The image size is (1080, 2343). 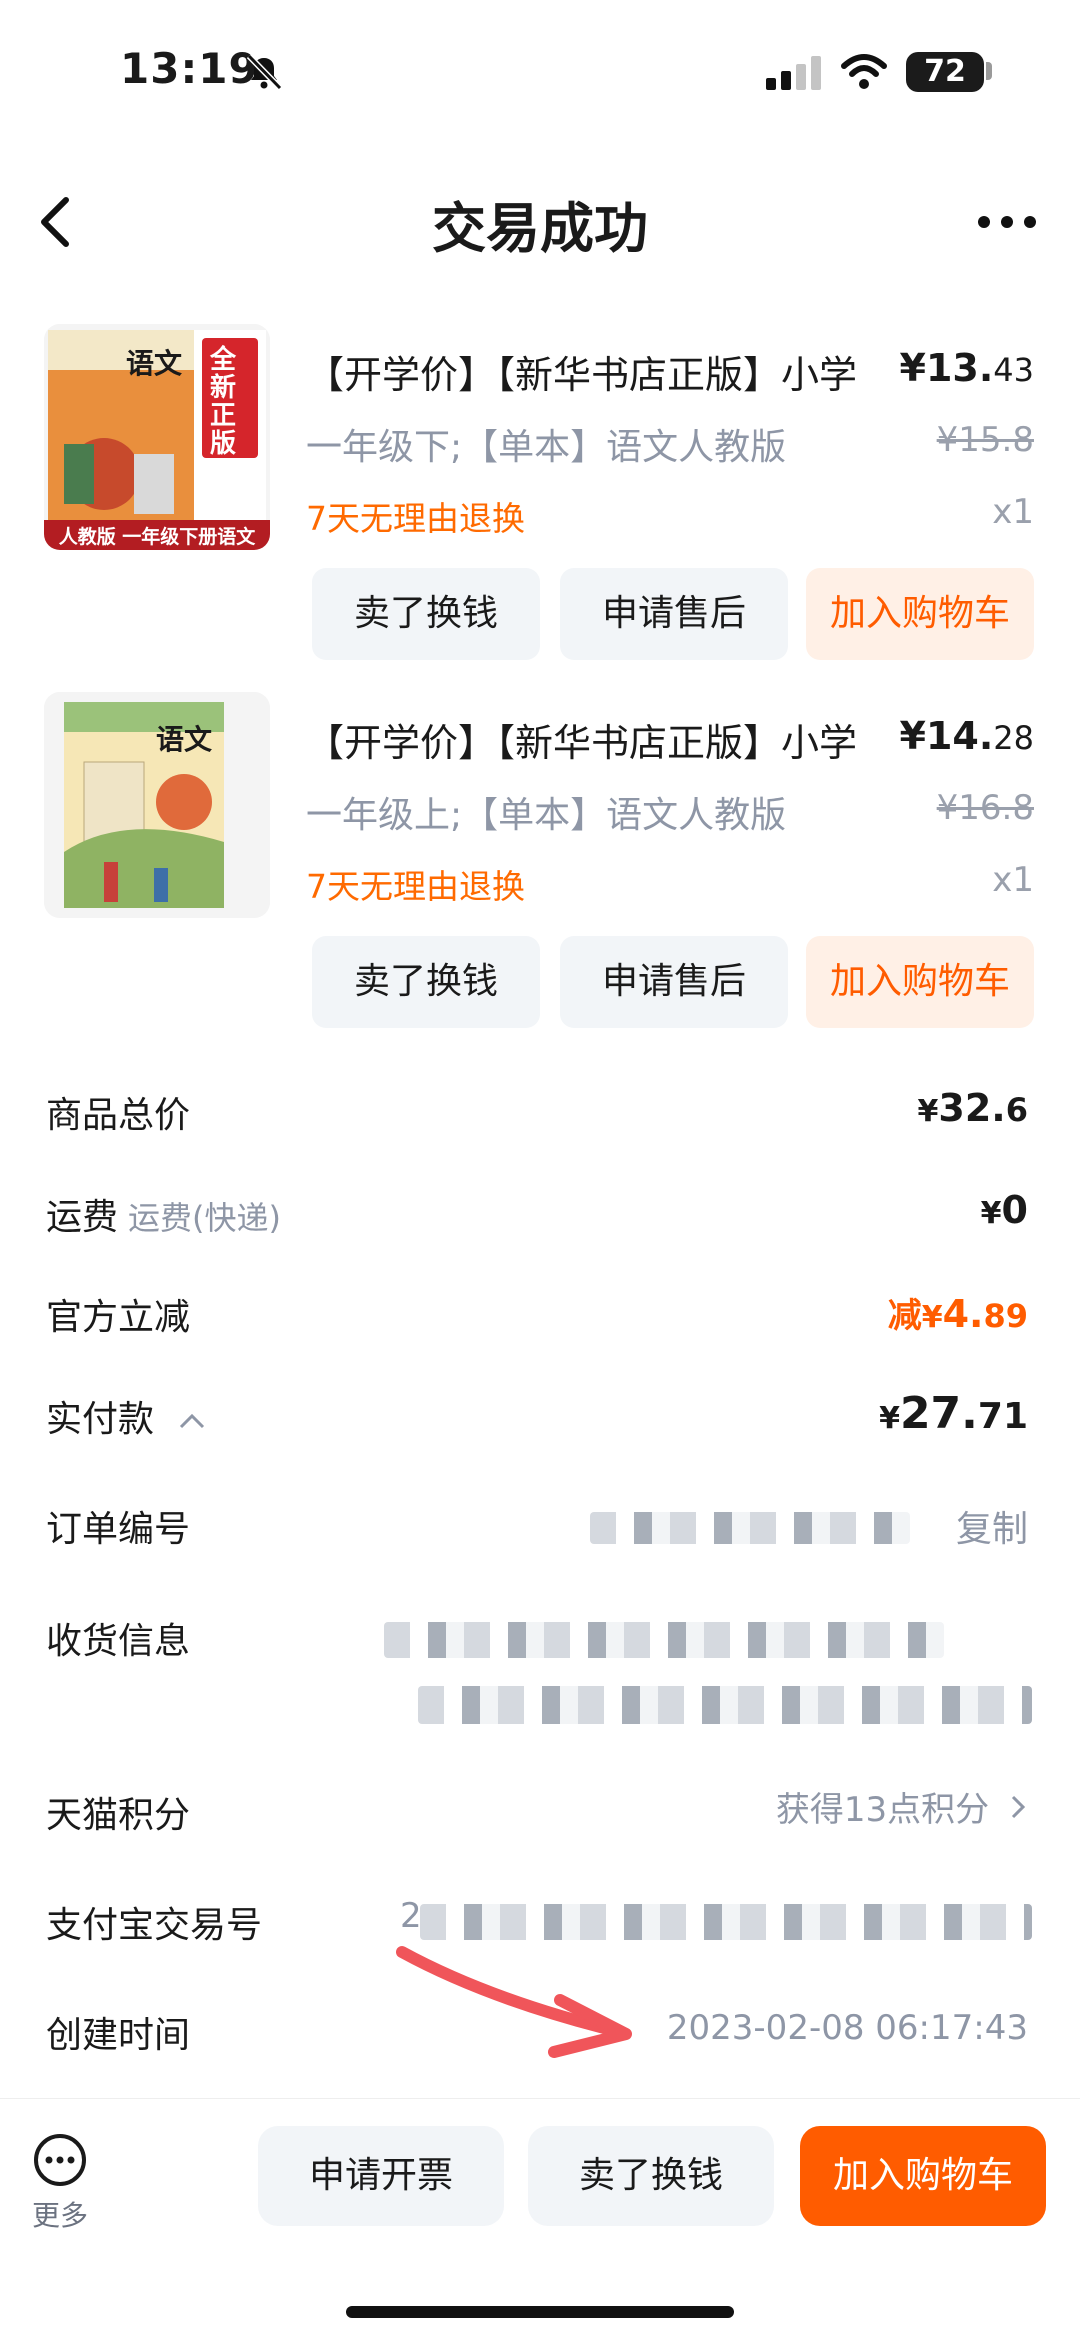 What do you see at coordinates (118, 1317) in the screenshot?
I see `discount-label: 官方立减` at bounding box center [118, 1317].